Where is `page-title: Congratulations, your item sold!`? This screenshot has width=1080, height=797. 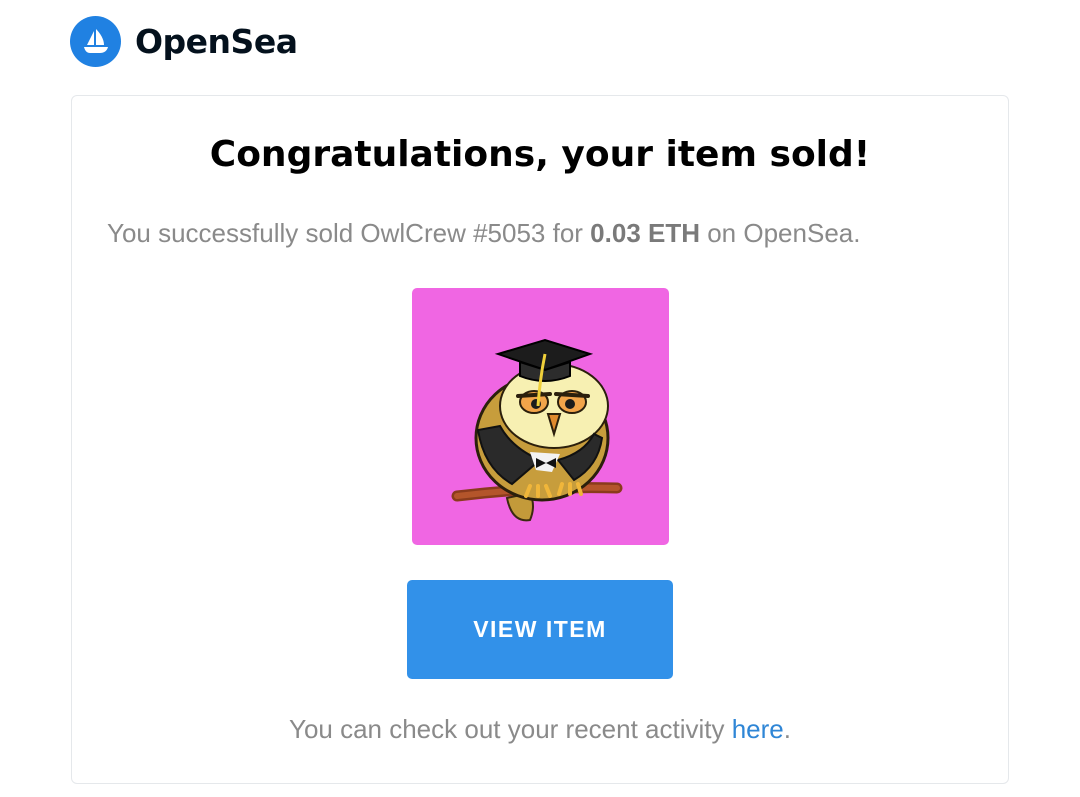 page-title: Congratulations, your item sold! is located at coordinates (540, 154).